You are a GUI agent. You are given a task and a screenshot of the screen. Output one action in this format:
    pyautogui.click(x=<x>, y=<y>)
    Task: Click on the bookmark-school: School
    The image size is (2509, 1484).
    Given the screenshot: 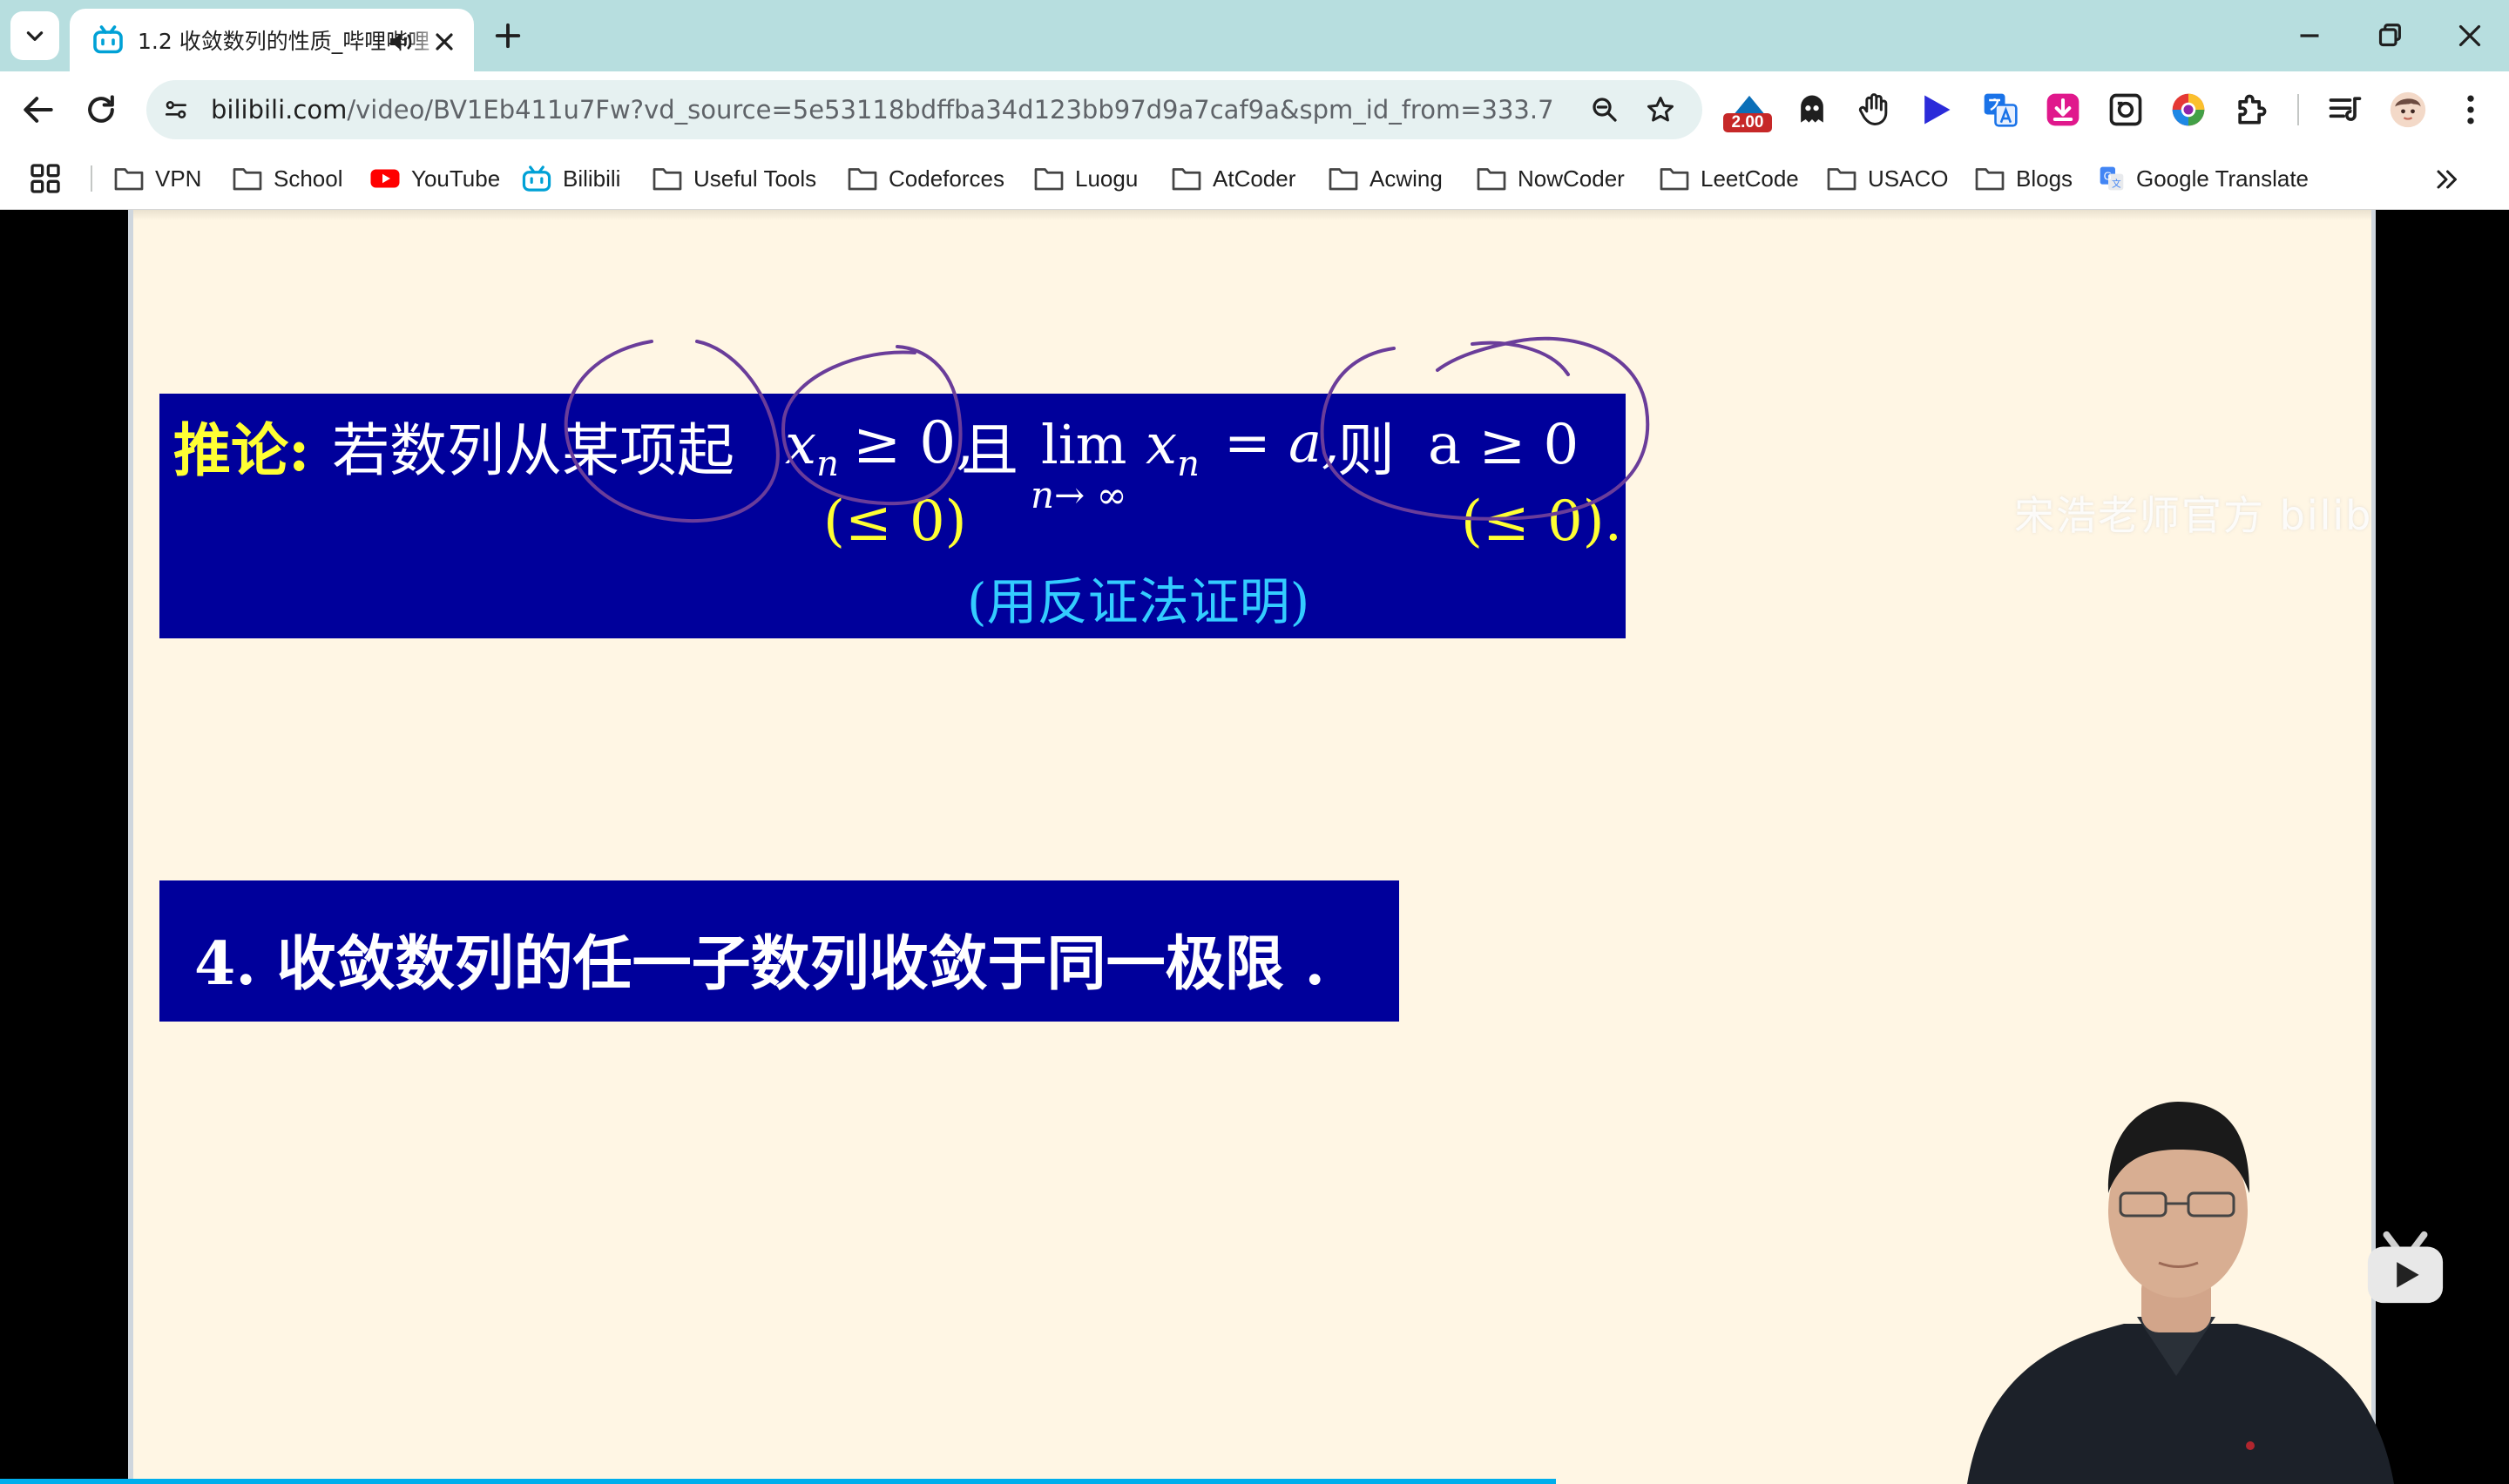 What is the action you would take?
    pyautogui.click(x=287, y=179)
    